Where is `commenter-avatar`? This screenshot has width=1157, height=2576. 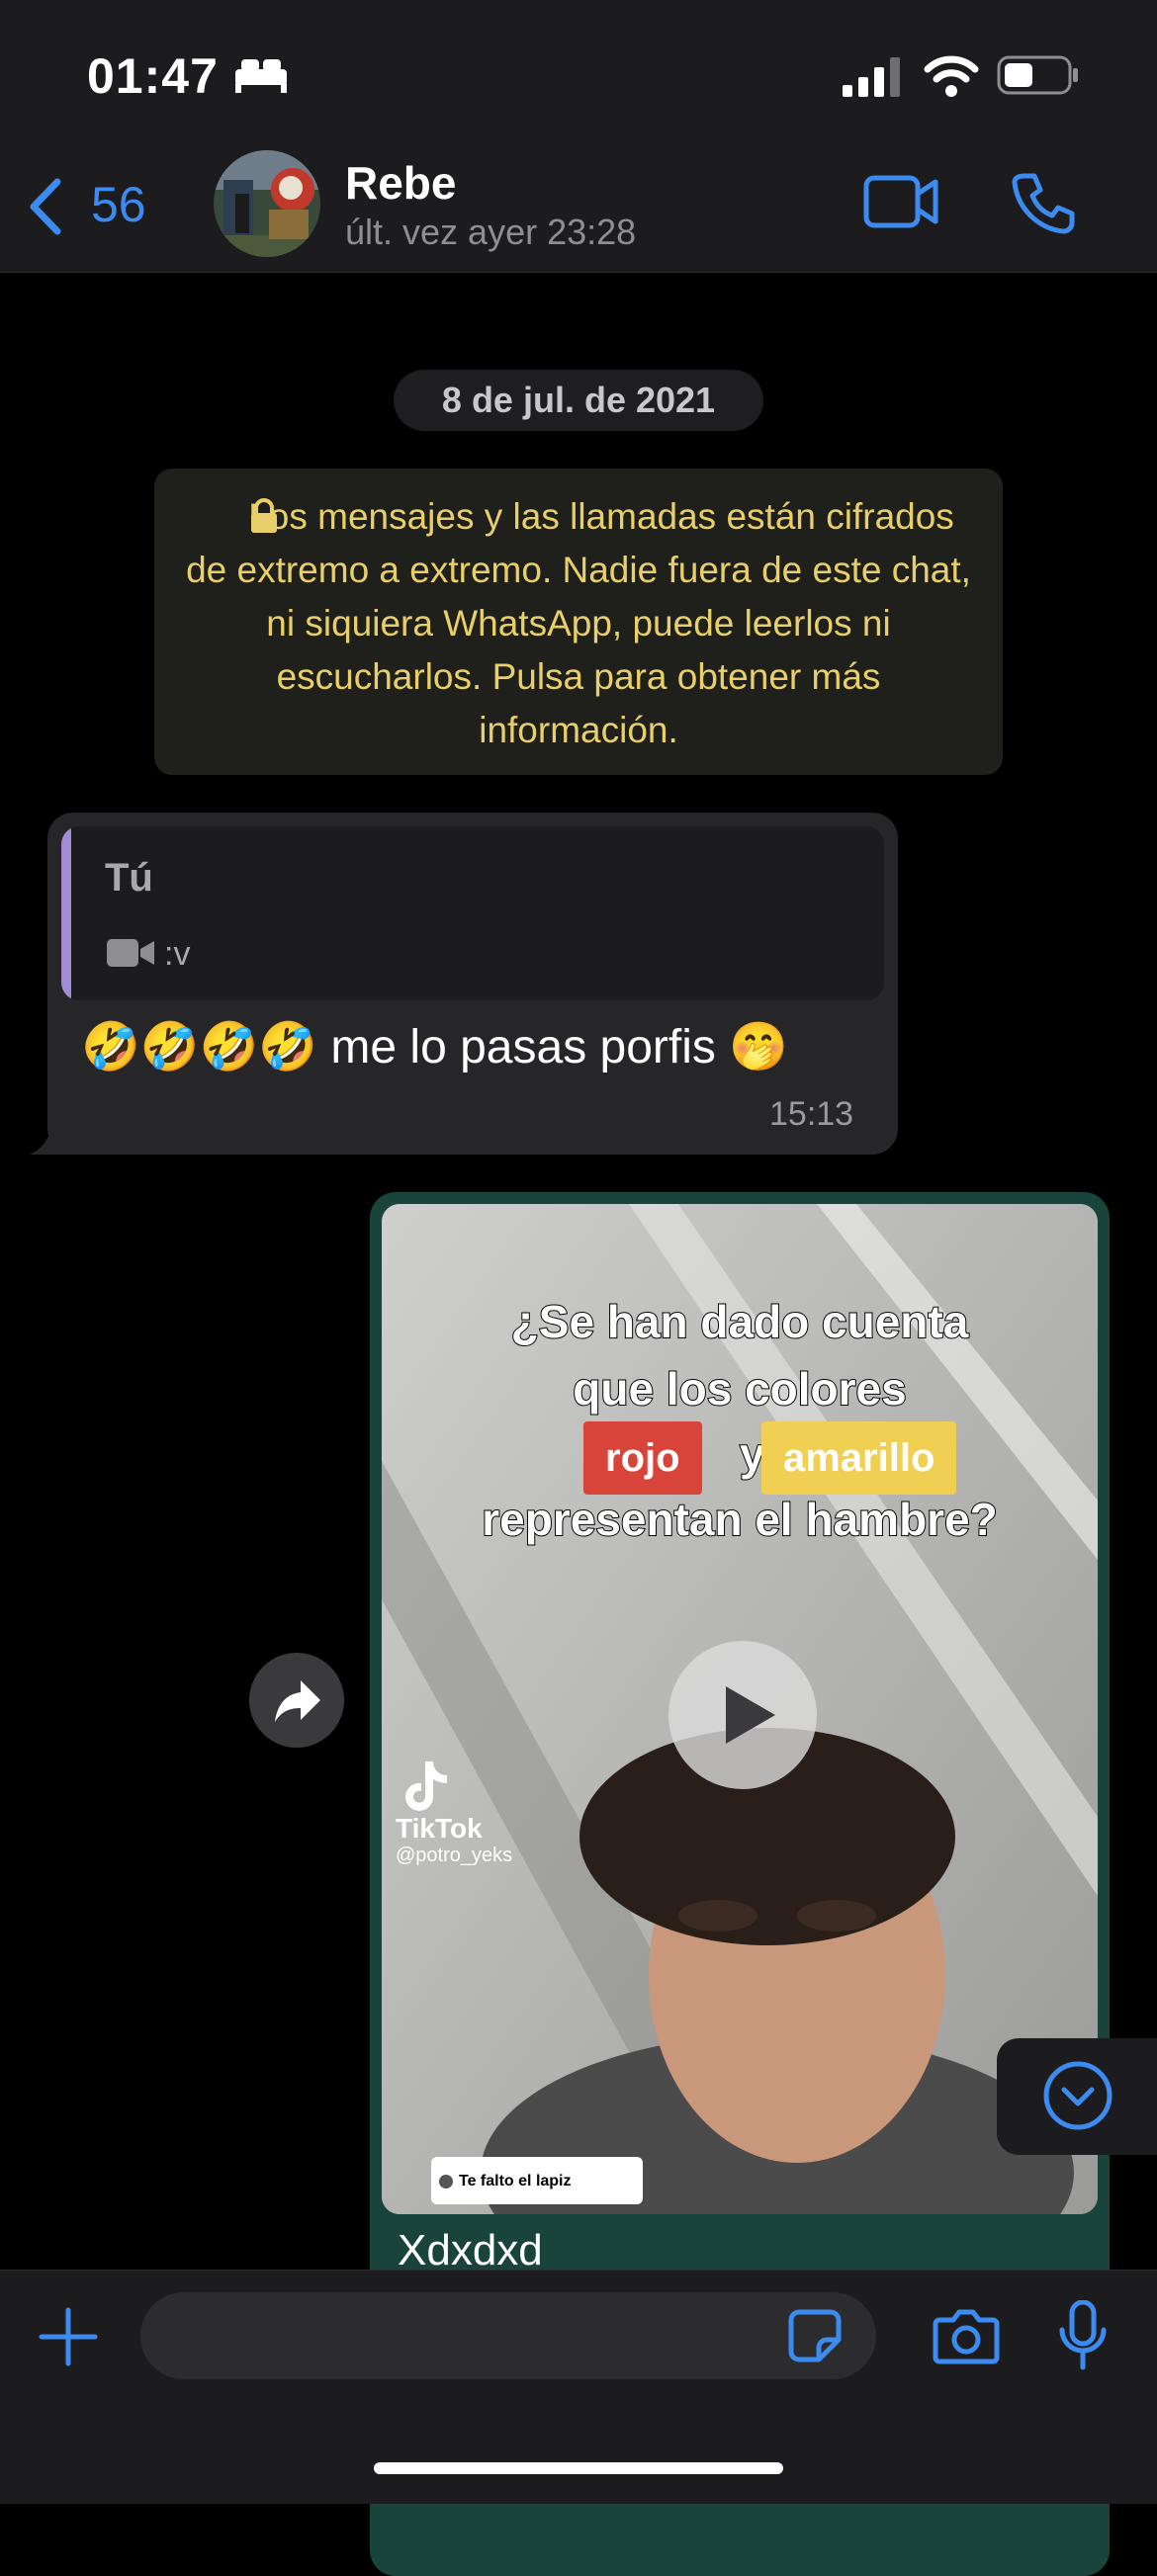 commenter-avatar is located at coordinates (446, 2182).